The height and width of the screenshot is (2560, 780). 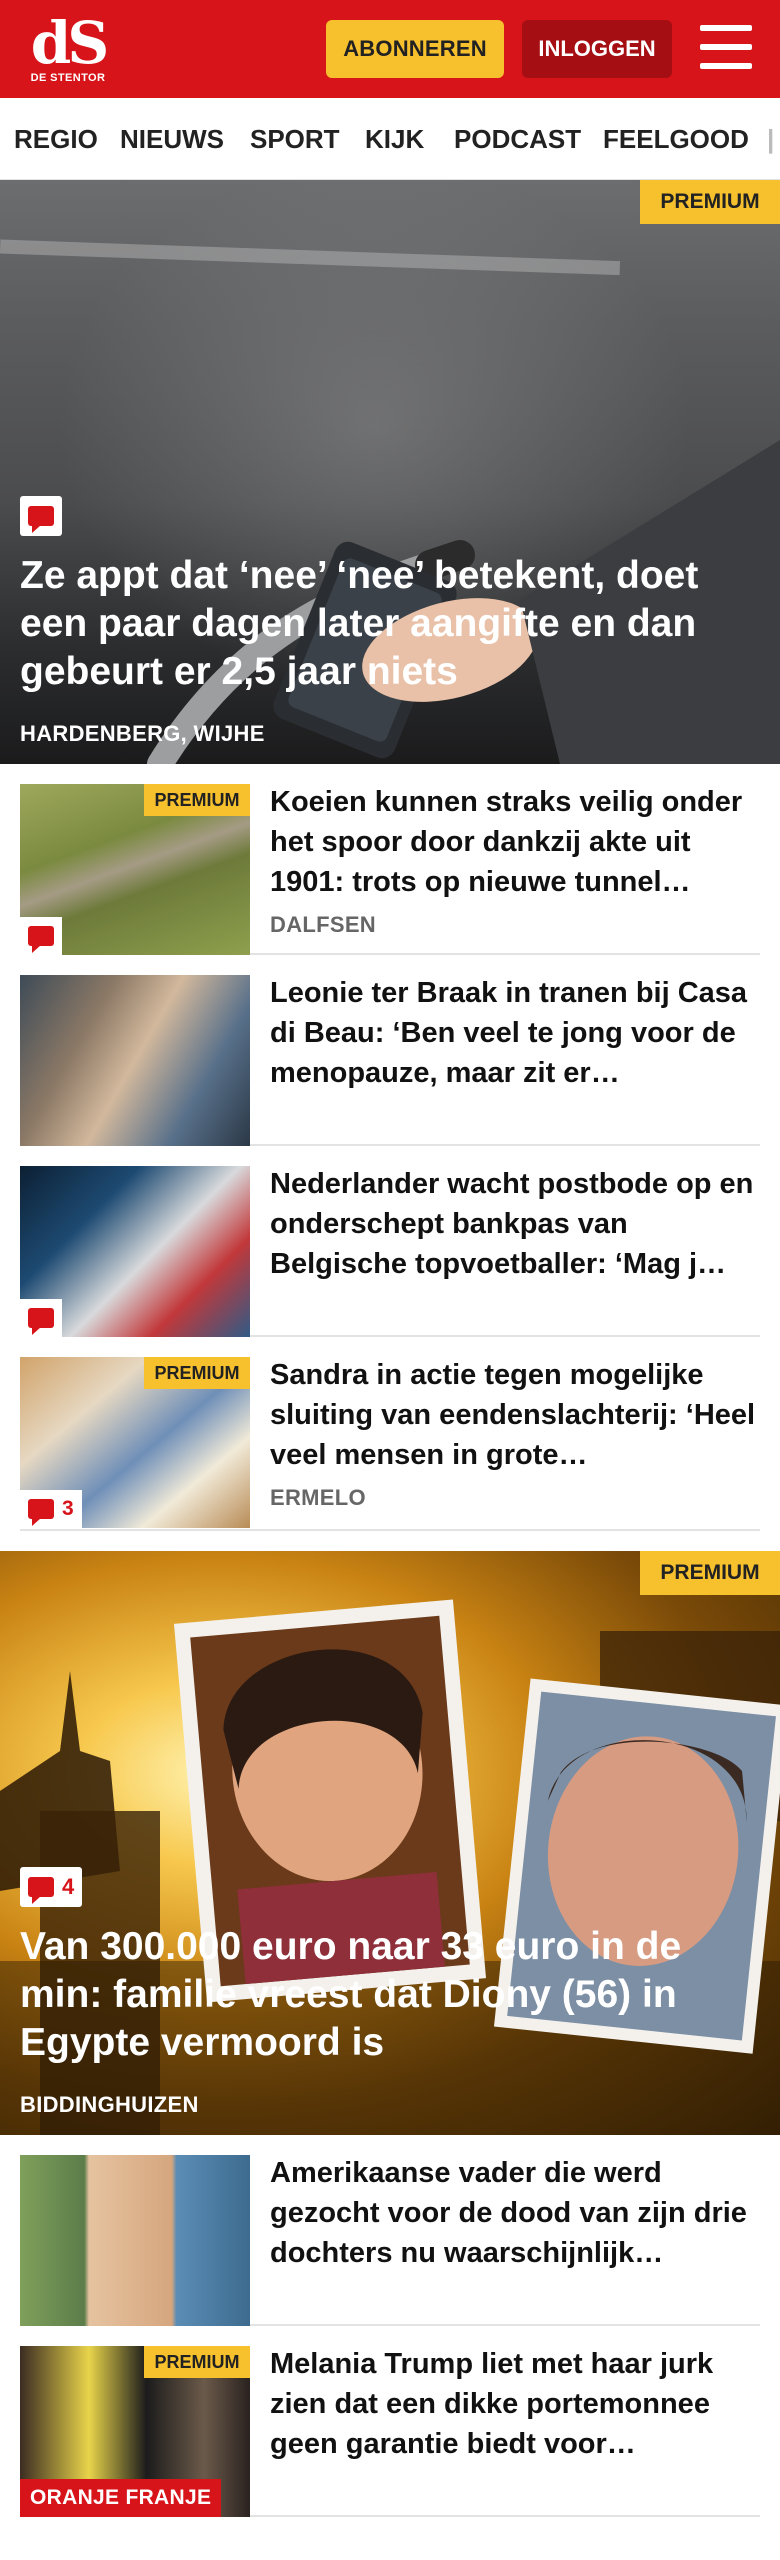 I want to click on site-header: dS DE STENTOR ABONNEREN INLOGGEN, so click(x=390, y=49).